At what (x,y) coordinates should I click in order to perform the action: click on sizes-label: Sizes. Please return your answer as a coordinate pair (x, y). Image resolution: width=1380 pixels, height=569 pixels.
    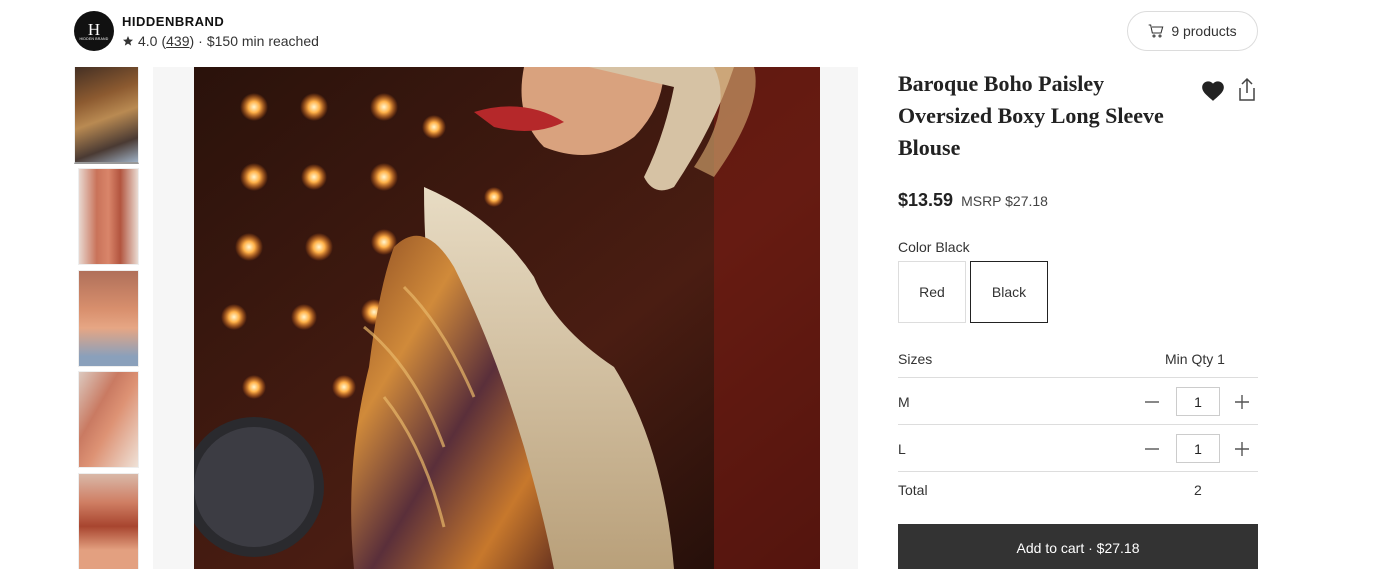
    Looking at the image, I should click on (915, 359).